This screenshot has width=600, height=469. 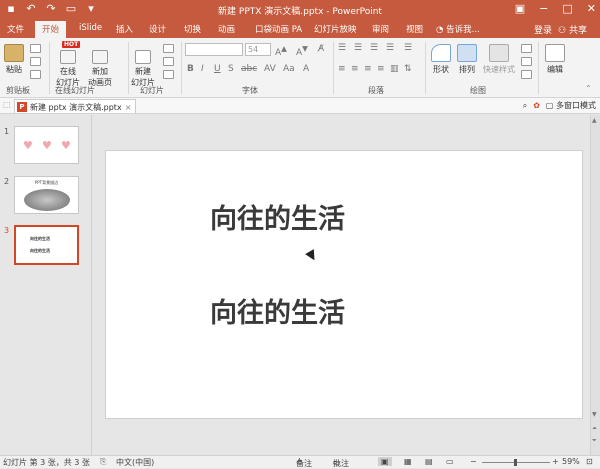 What do you see at coordinates (429, 461) in the screenshot?
I see `reading-view-icon: ▤` at bounding box center [429, 461].